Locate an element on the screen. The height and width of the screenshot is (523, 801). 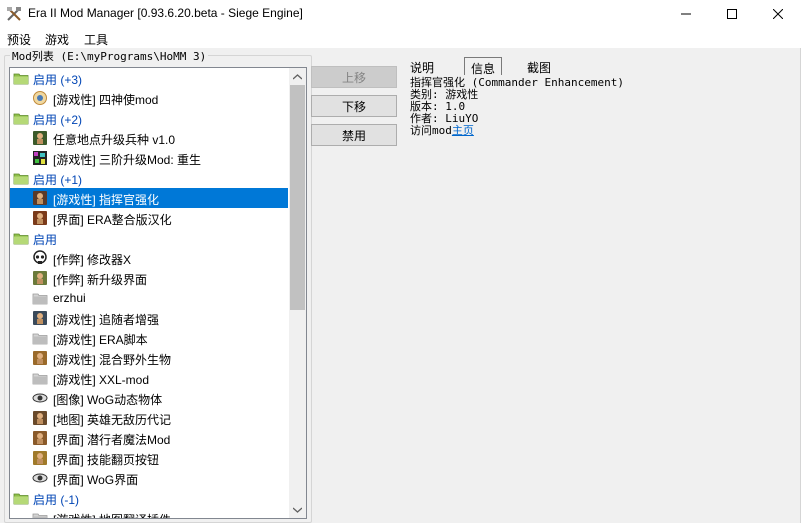
list-item: [地图] 英雄无敌历代记 is located at coordinates (149, 418).